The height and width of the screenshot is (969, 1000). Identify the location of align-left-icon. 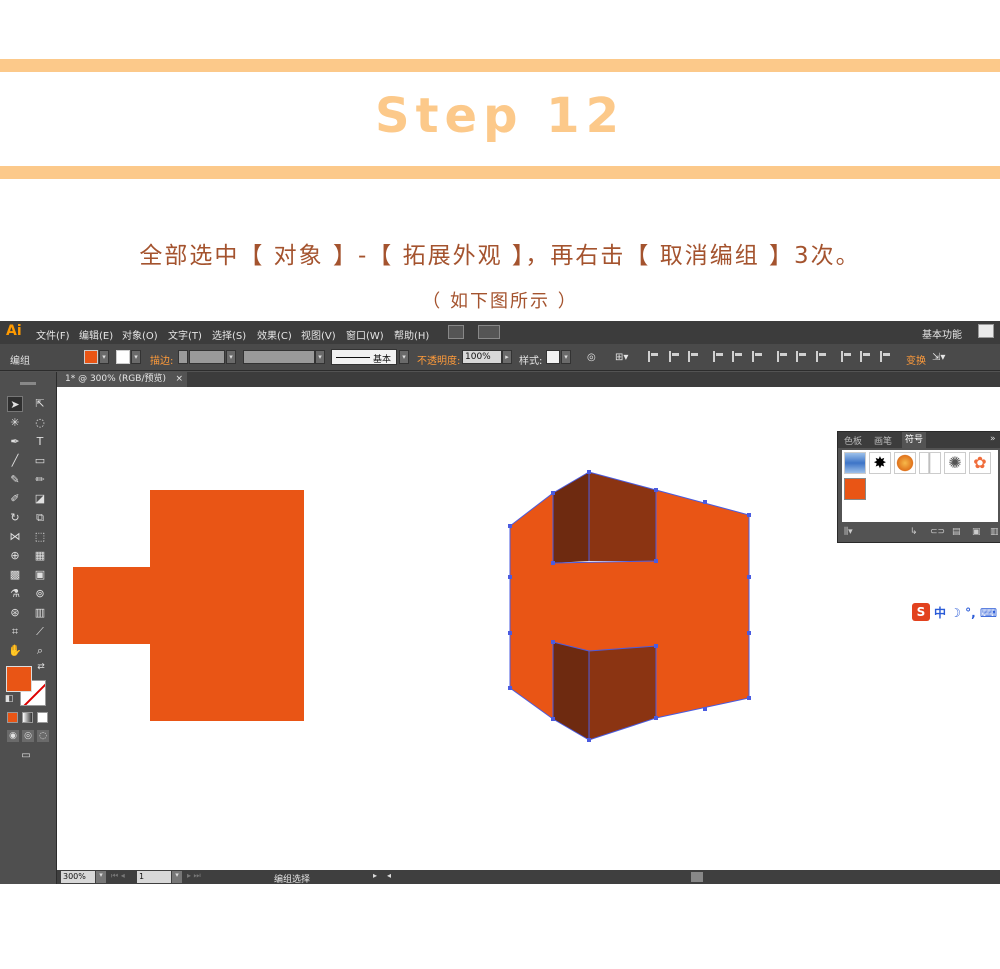
(653, 356).